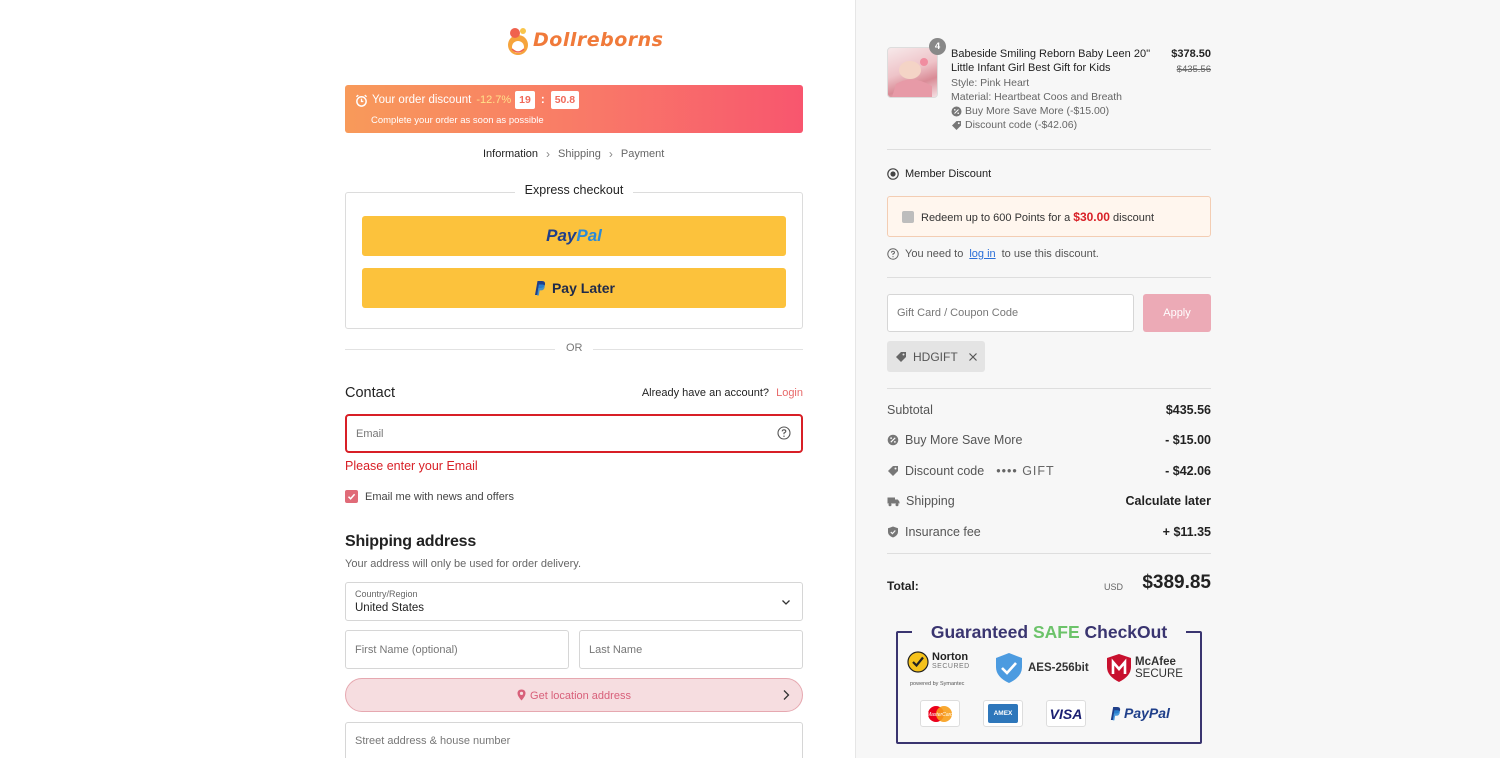  I want to click on shipping-value: Calculate later, so click(1168, 501).